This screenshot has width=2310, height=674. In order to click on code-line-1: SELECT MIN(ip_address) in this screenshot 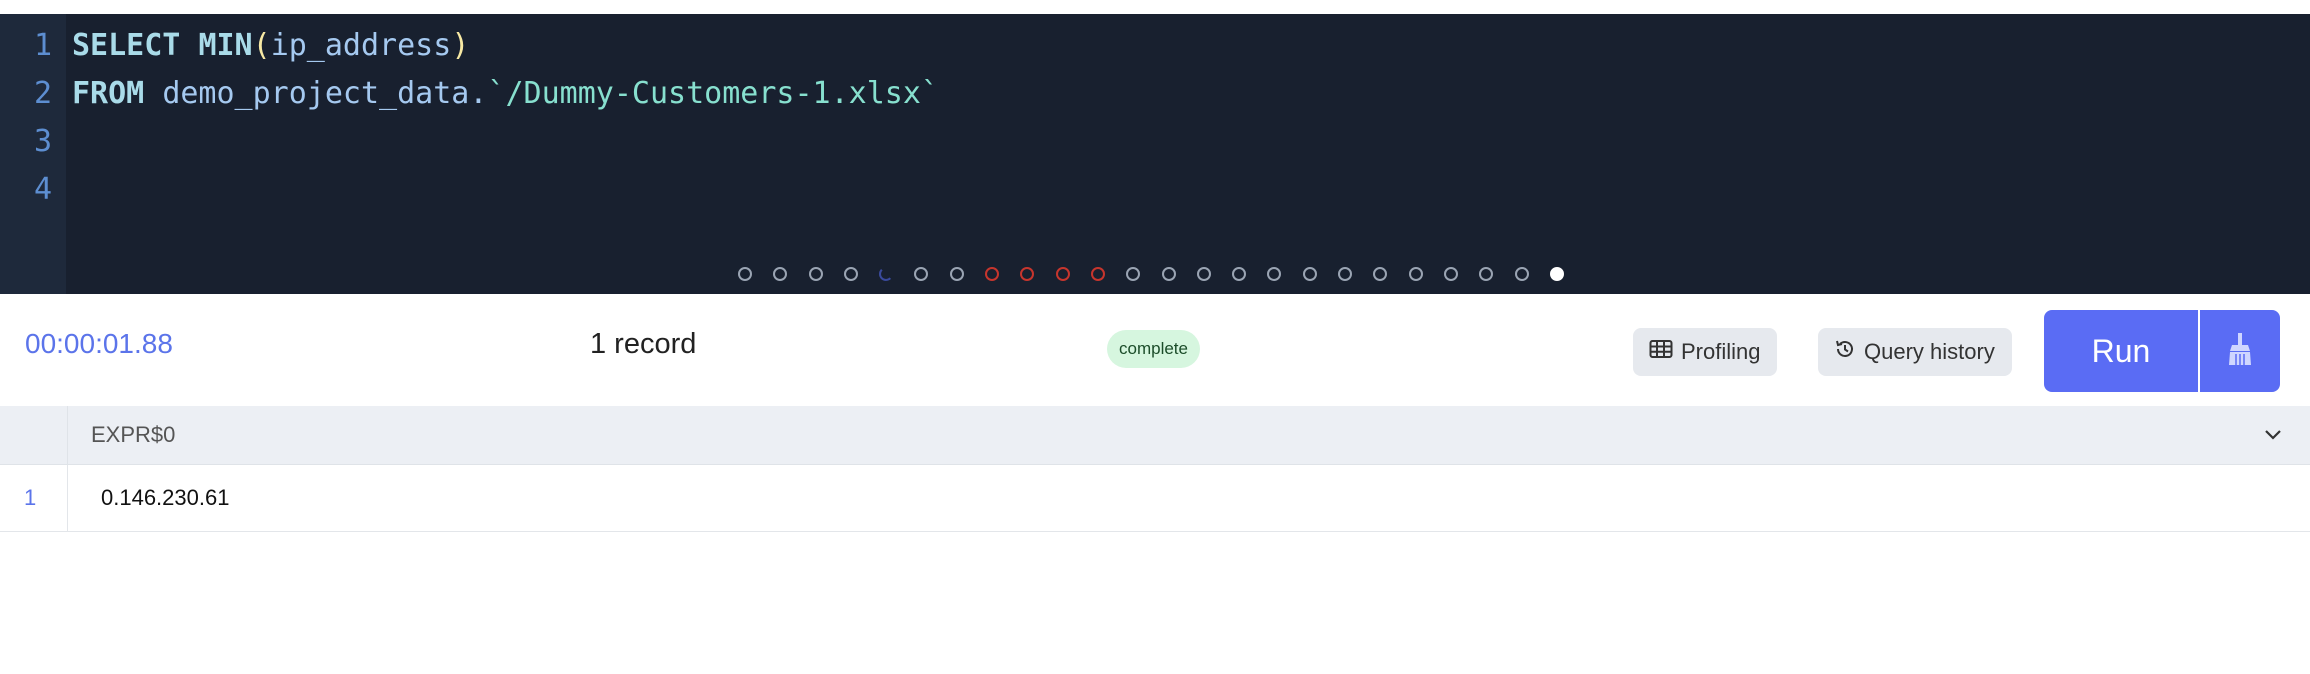, I will do `click(270, 46)`.